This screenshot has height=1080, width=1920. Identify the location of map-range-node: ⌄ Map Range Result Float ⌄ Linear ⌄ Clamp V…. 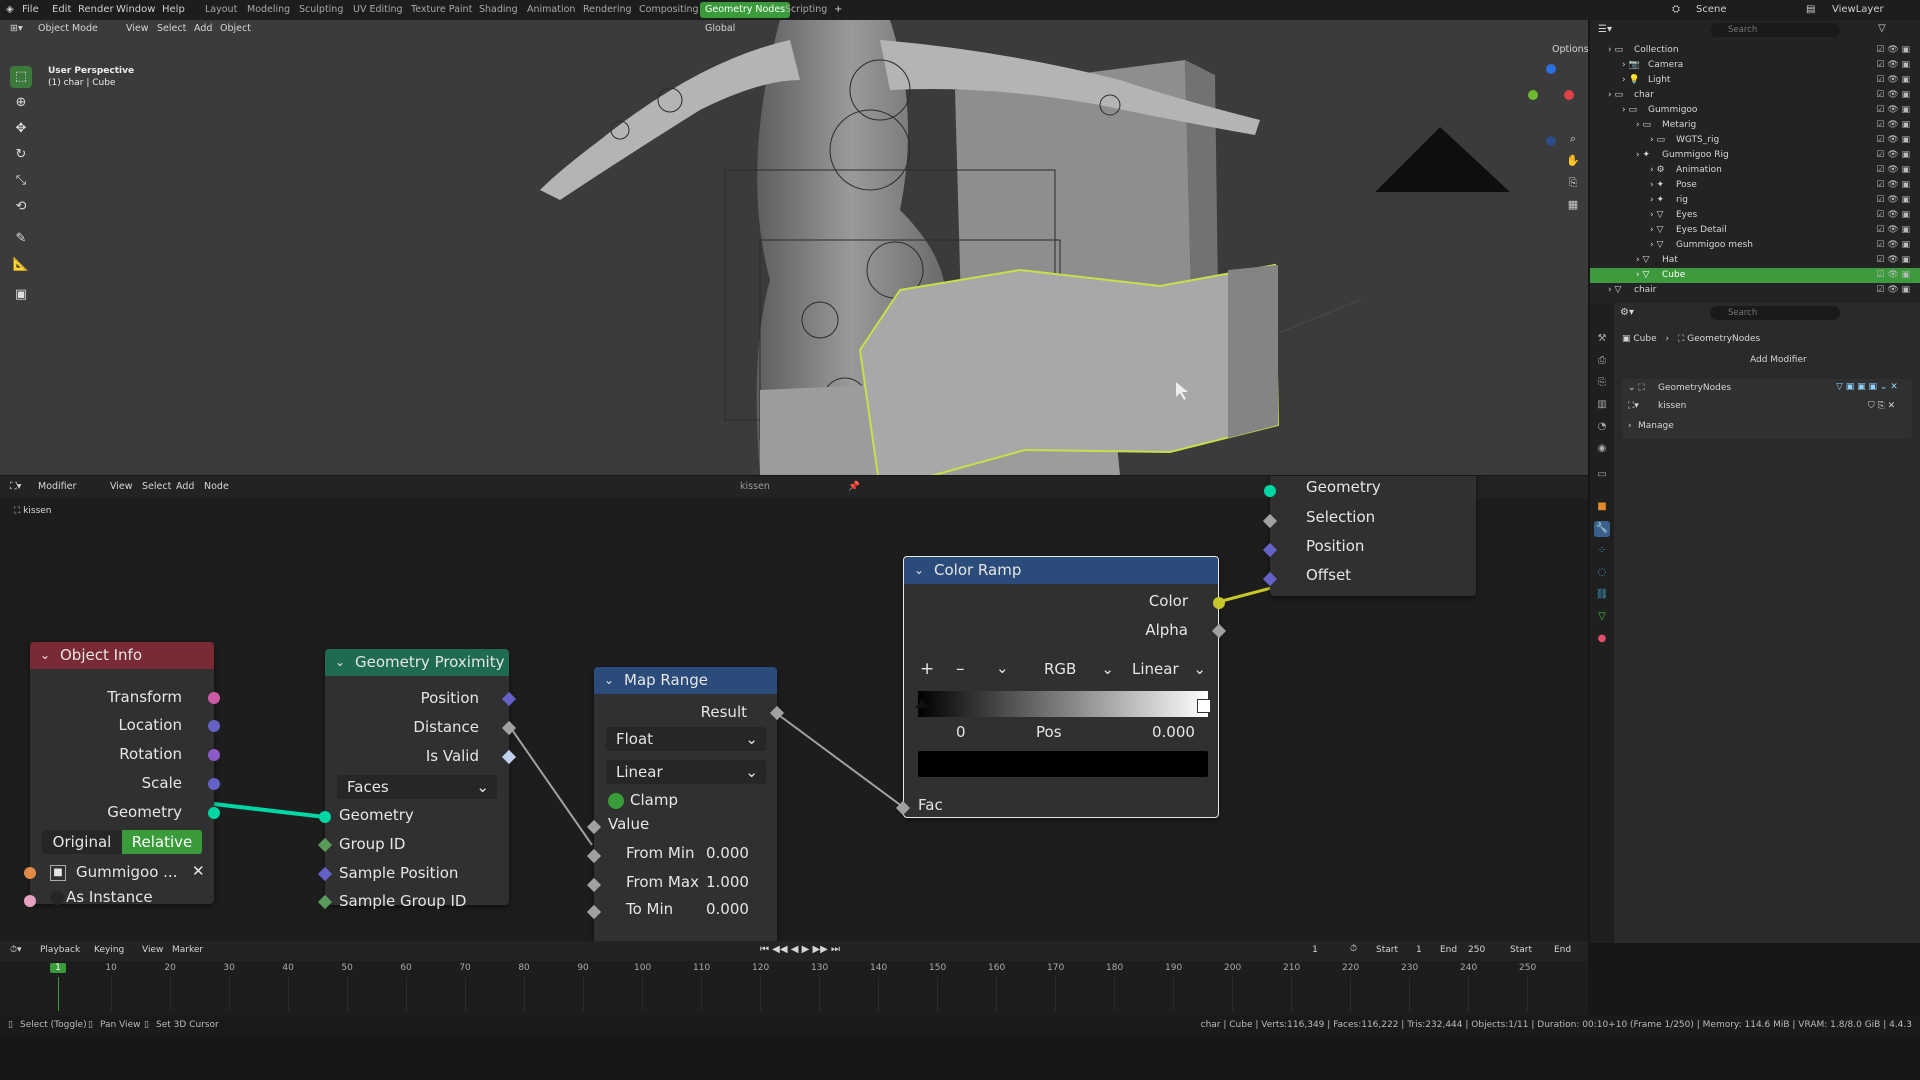
(685, 804).